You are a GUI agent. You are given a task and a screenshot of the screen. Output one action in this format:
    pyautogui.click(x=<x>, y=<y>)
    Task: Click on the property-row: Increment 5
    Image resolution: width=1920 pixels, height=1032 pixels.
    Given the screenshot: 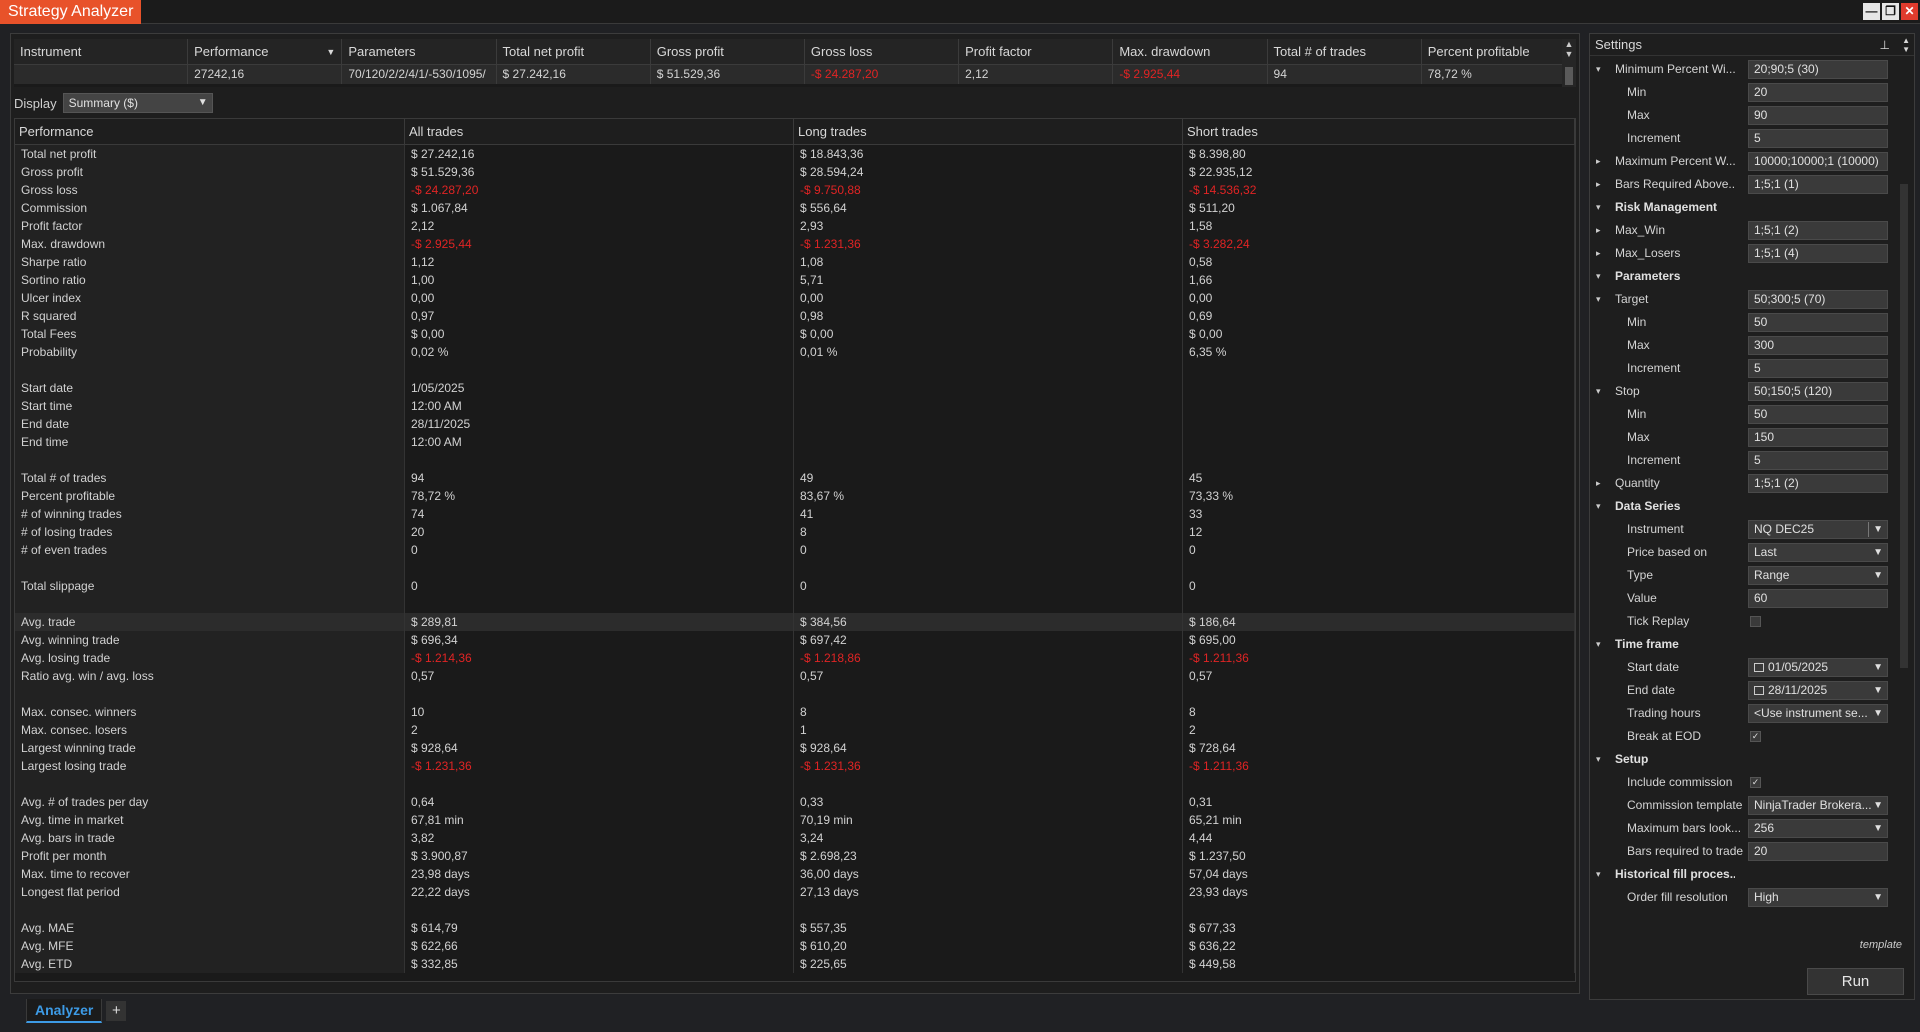 What is the action you would take?
    pyautogui.click(x=1742, y=460)
    